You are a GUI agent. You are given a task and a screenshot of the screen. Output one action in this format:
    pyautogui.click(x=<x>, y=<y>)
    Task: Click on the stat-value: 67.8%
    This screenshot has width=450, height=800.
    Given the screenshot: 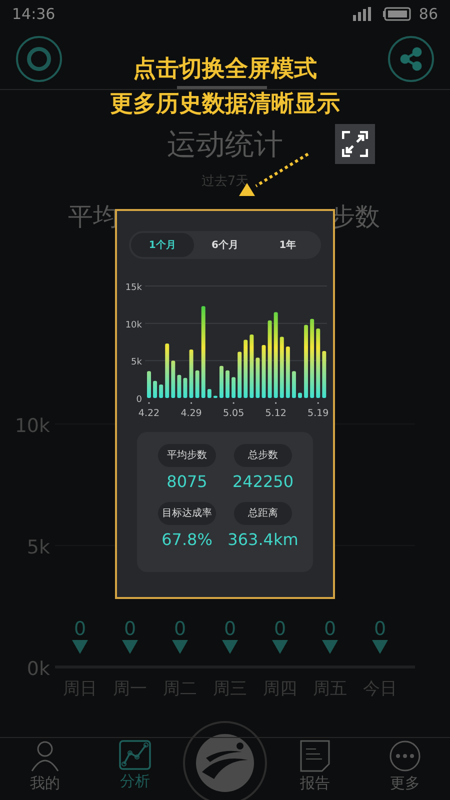 What is the action you would take?
    pyautogui.click(x=187, y=540)
    